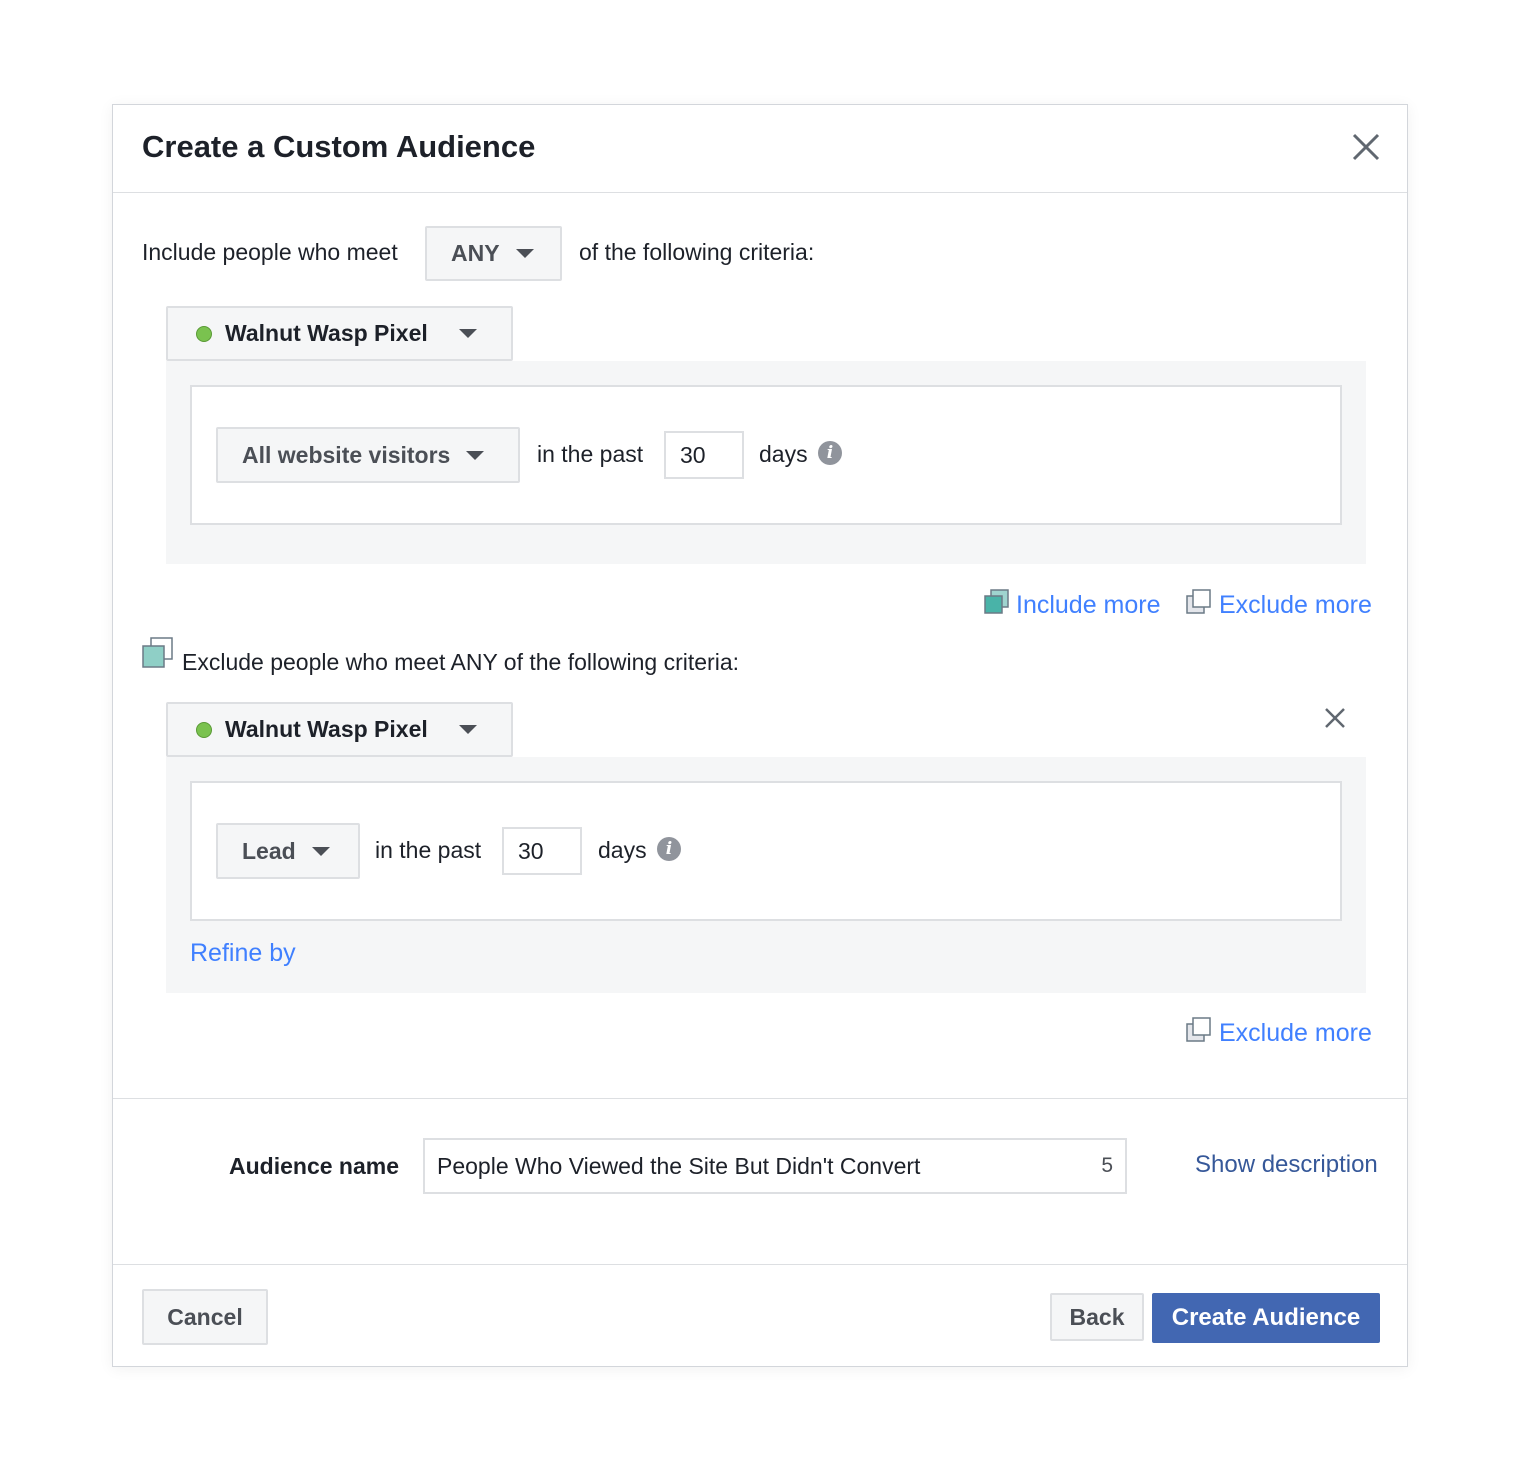  What do you see at coordinates (428, 850) in the screenshot?
I see `exclude-in-the-past-text: in the past` at bounding box center [428, 850].